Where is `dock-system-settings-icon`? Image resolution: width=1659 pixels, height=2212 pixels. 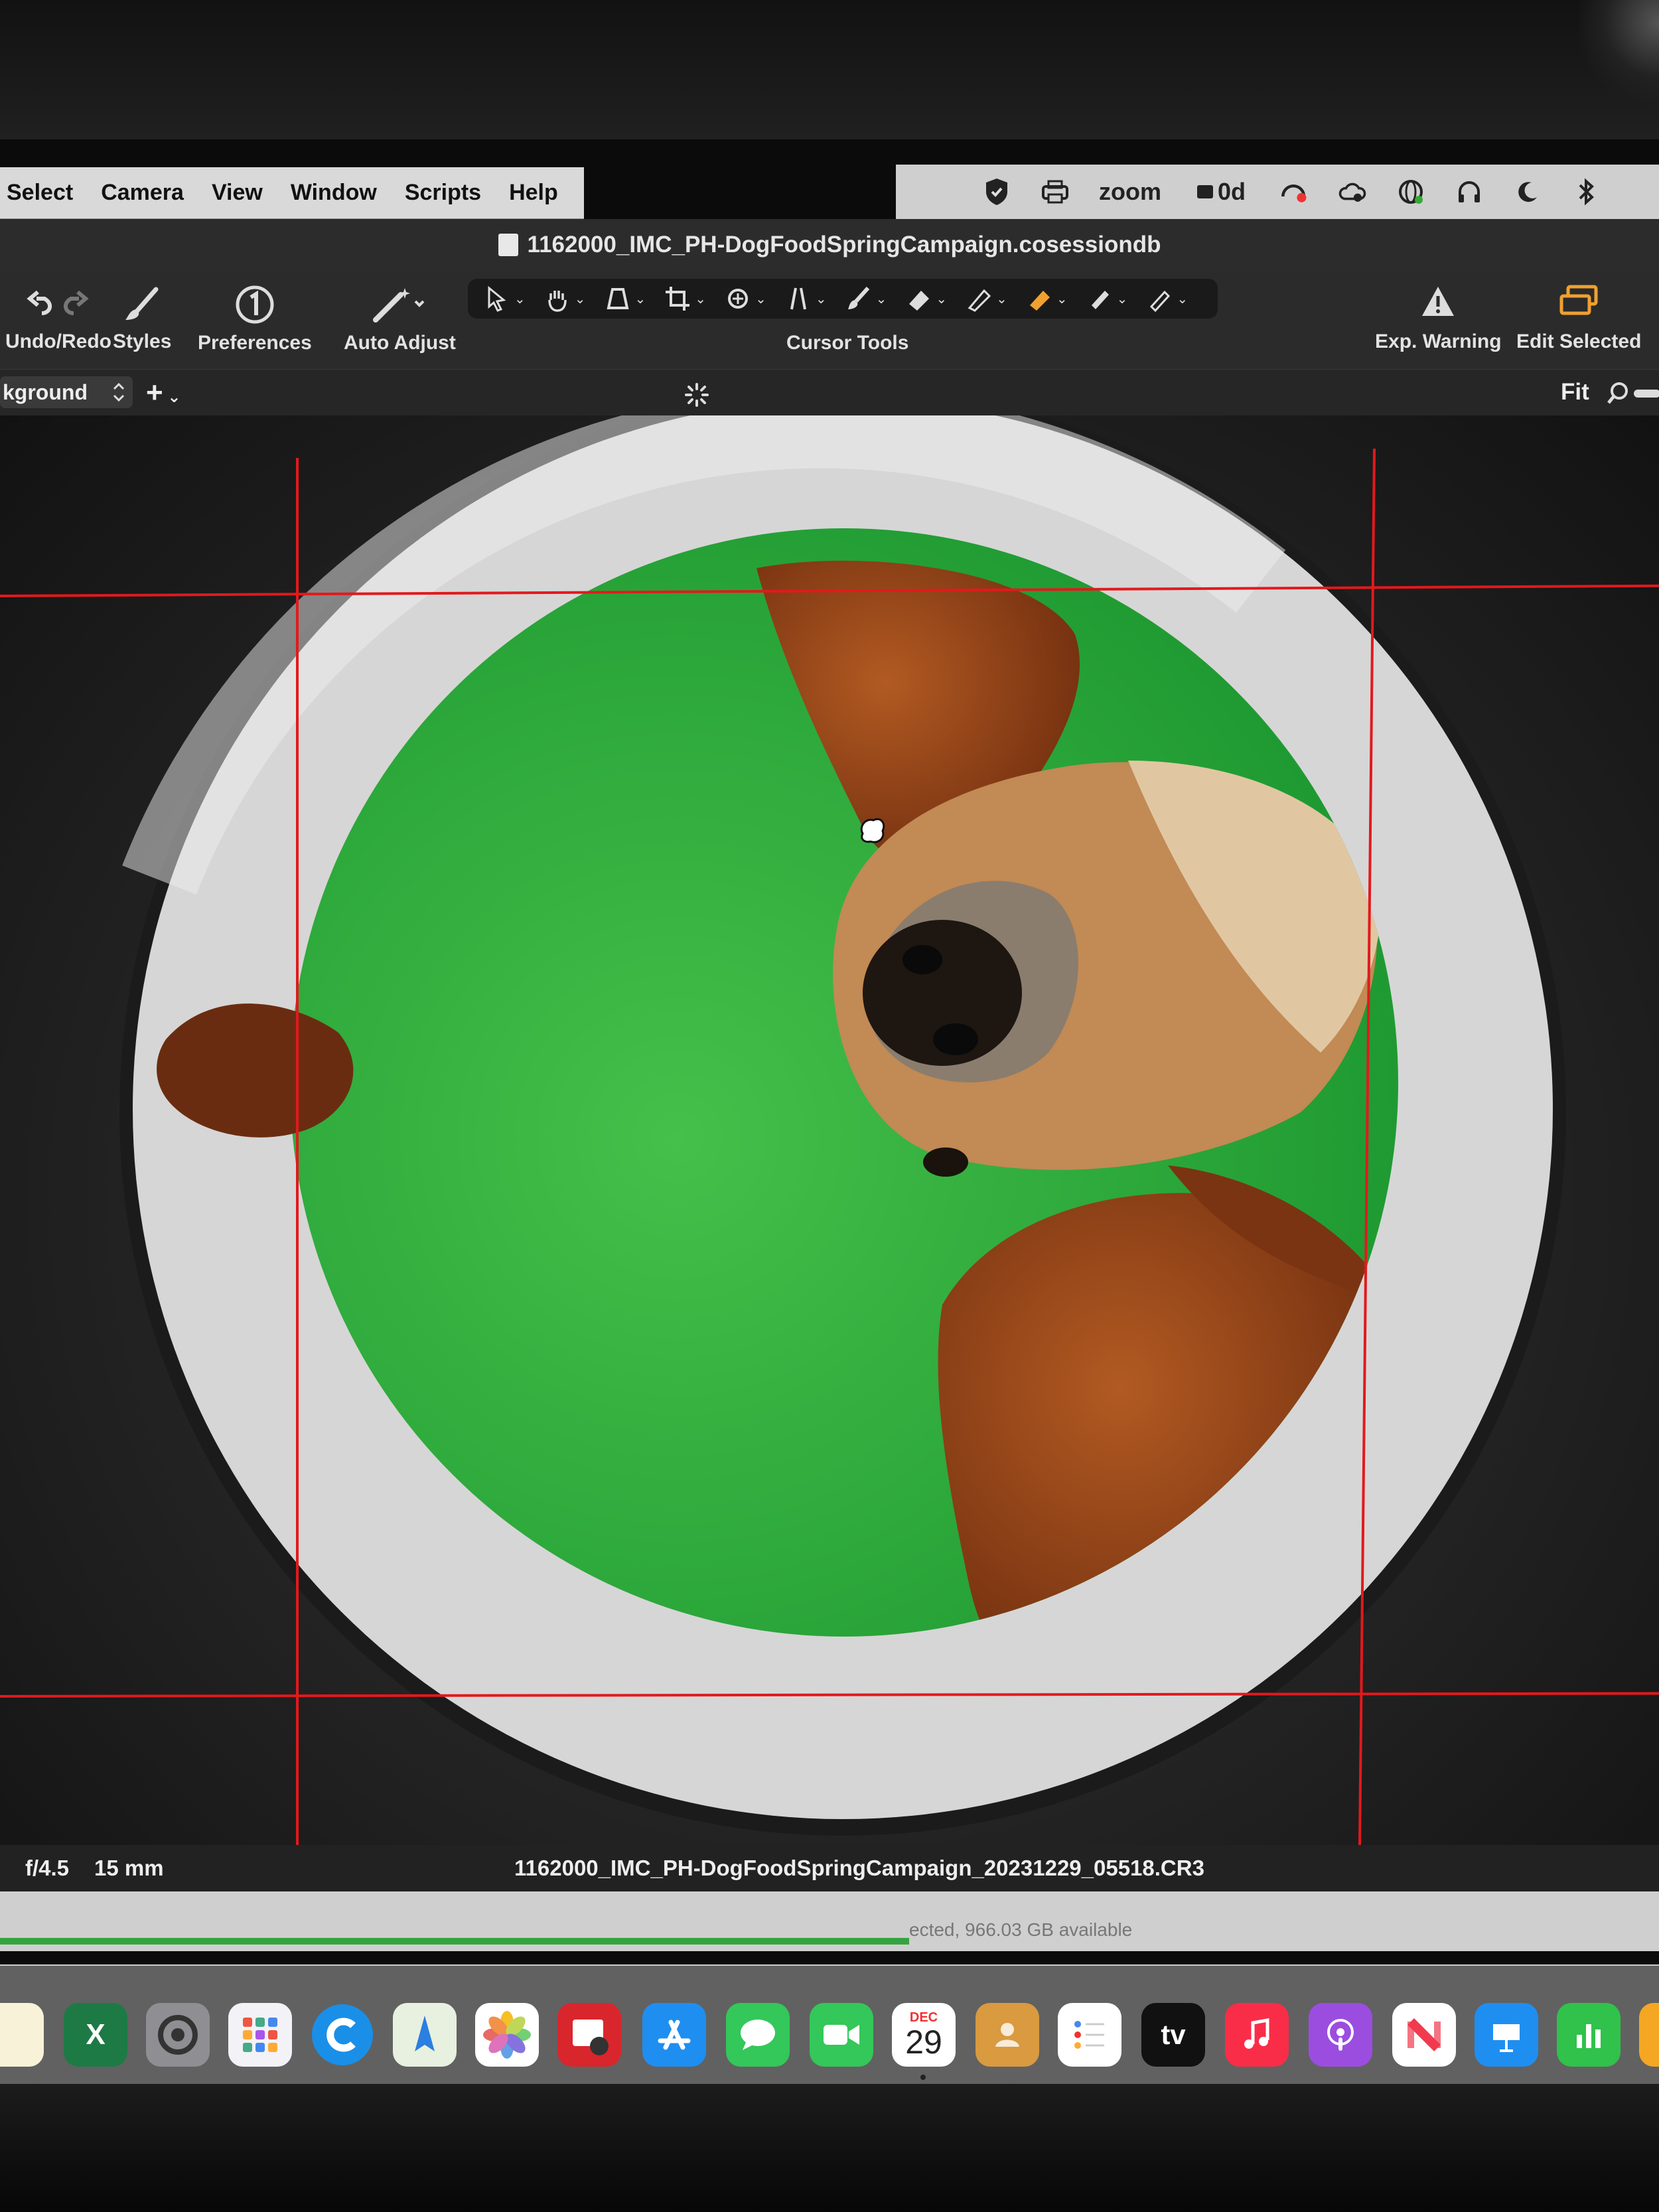 dock-system-settings-icon is located at coordinates (178, 2035).